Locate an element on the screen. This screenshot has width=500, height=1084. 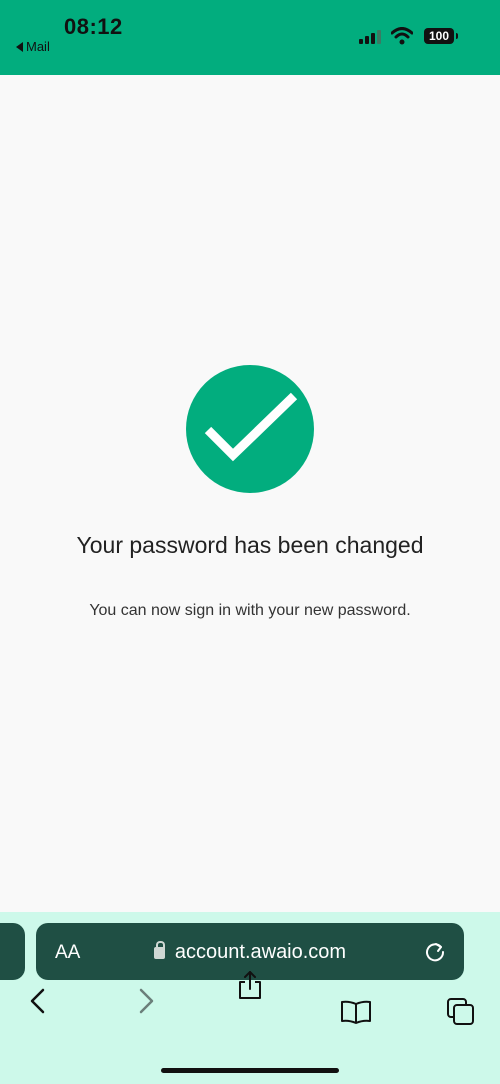
status-bar: 08:12 Mail 100 is located at coordinates (250, 37).